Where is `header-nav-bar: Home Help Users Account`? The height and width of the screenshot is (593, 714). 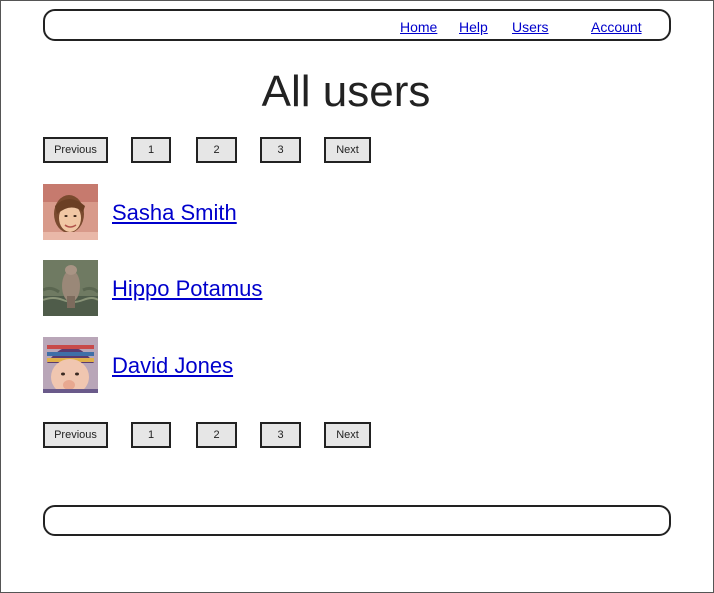
header-nav-bar: Home Help Users Account is located at coordinates (357, 25).